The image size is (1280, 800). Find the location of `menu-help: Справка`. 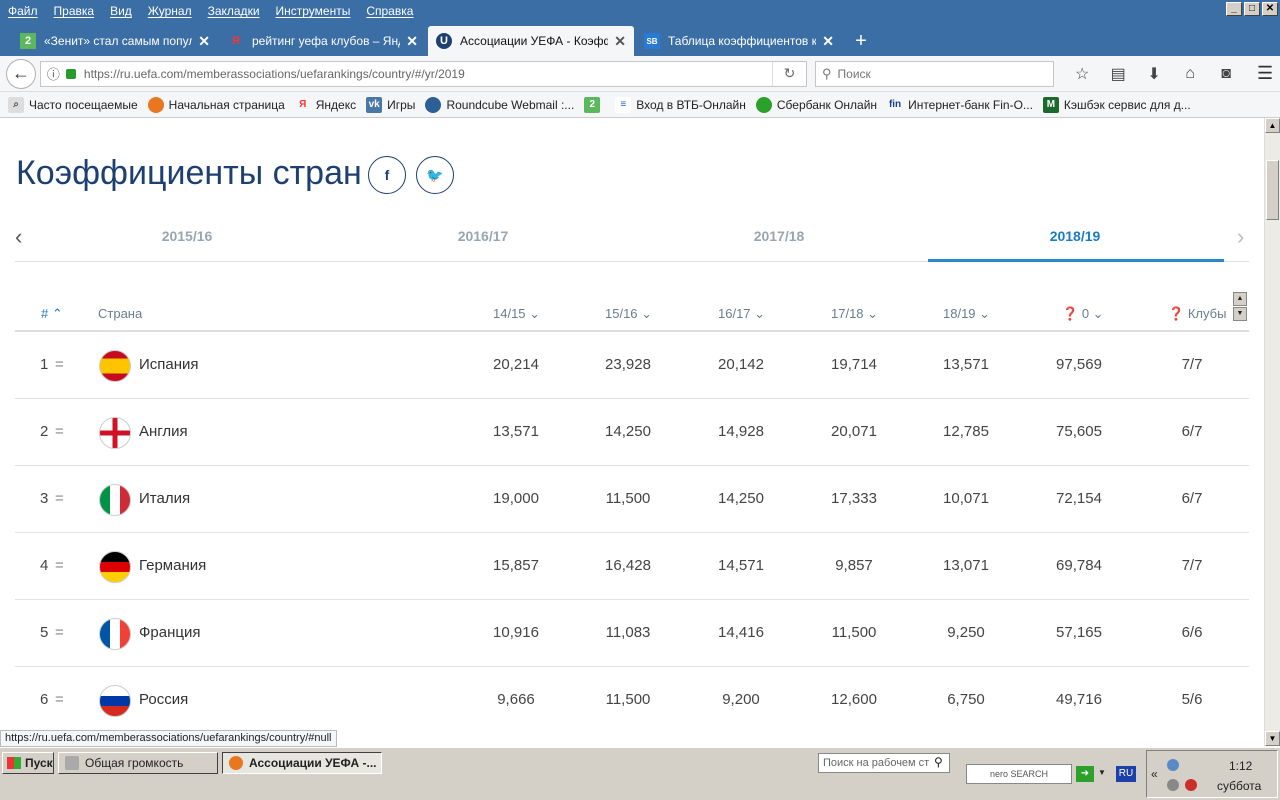

menu-help: Справка is located at coordinates (389, 11).